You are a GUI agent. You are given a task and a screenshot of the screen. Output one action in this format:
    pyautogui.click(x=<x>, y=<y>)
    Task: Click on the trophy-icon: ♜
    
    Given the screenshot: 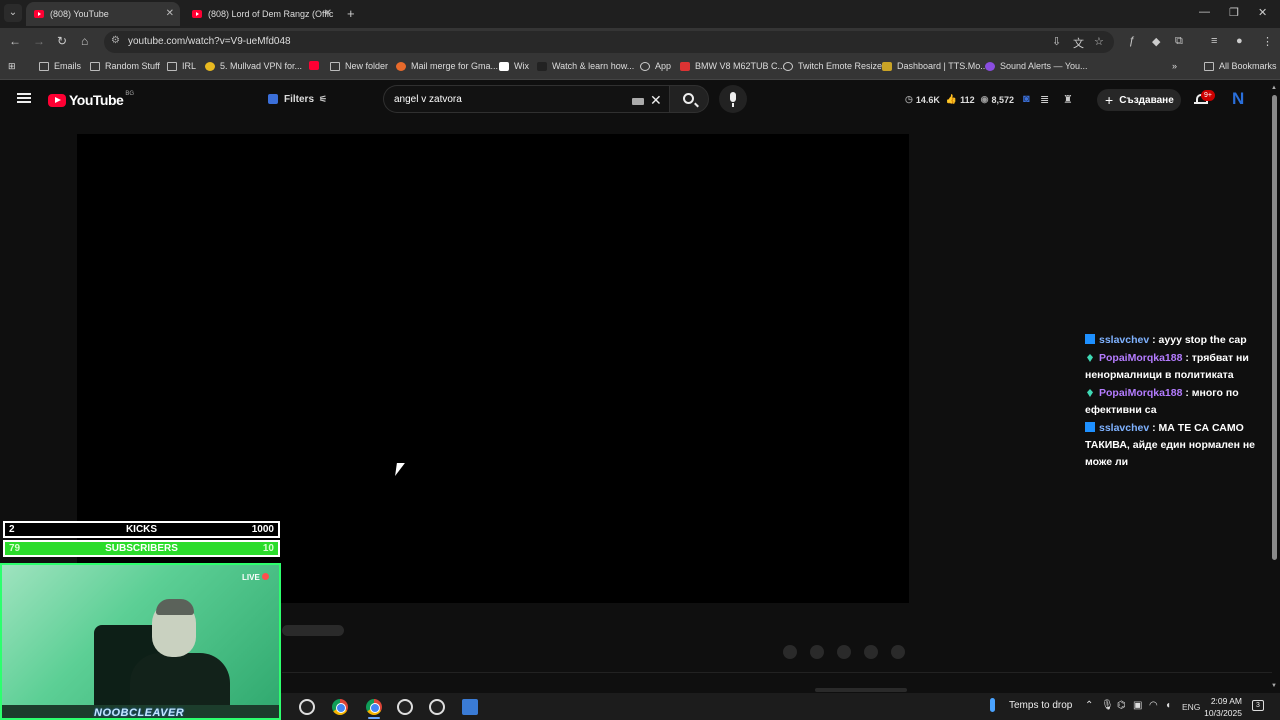 What is the action you would take?
    pyautogui.click(x=1068, y=99)
    